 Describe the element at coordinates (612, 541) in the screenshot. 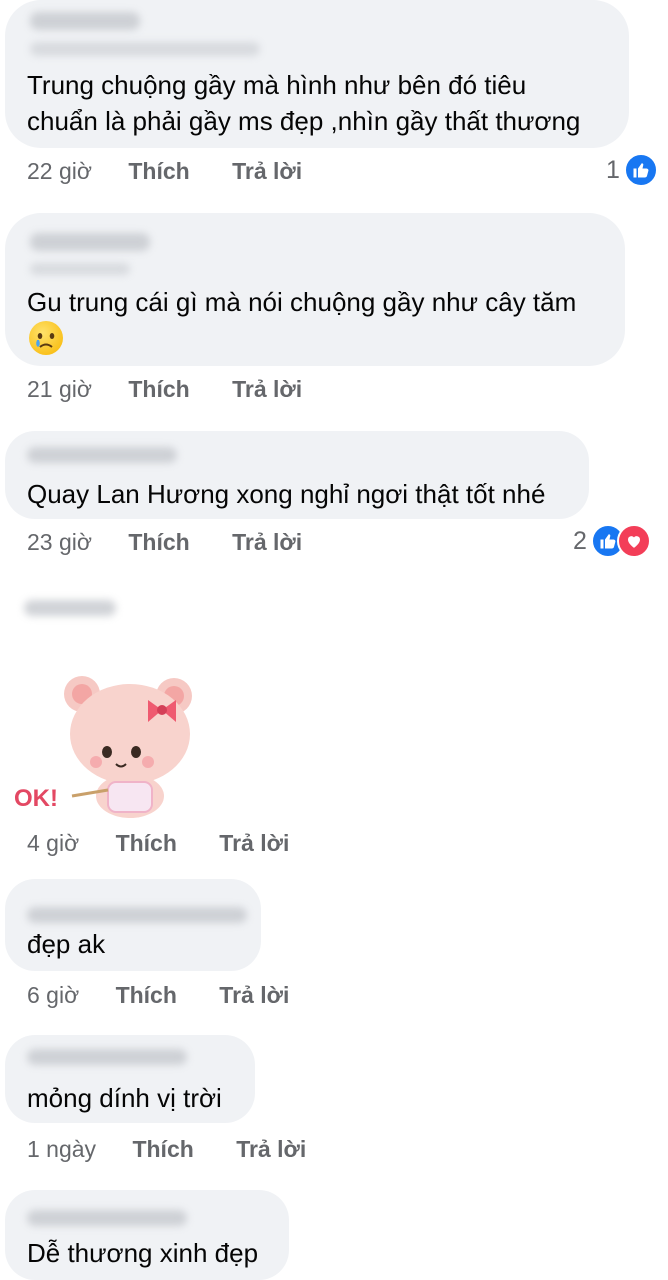

I see `reaction-summary: 2` at that location.